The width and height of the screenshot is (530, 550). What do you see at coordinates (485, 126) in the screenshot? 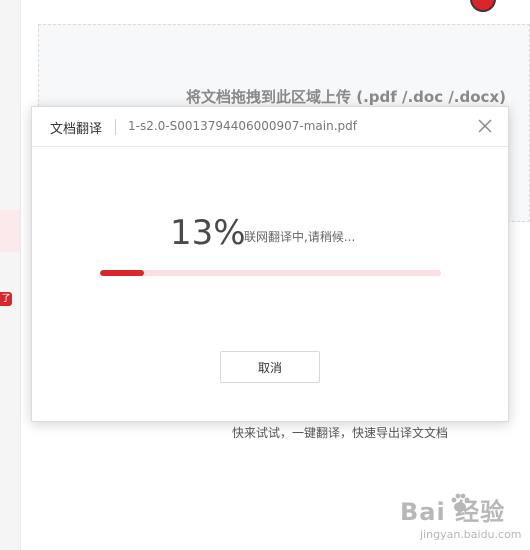
I see `close-icon` at bounding box center [485, 126].